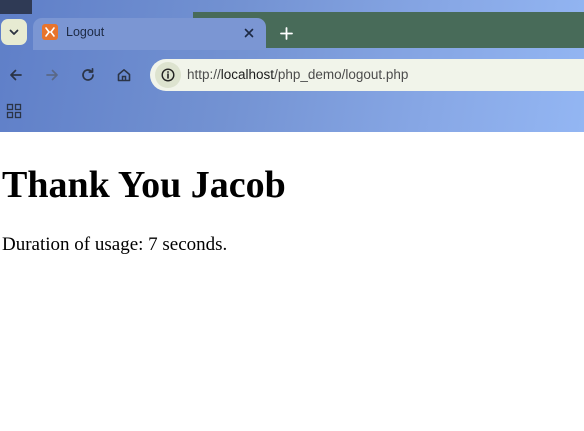 The width and height of the screenshot is (584, 431). I want to click on site-info-button, so click(168, 75).